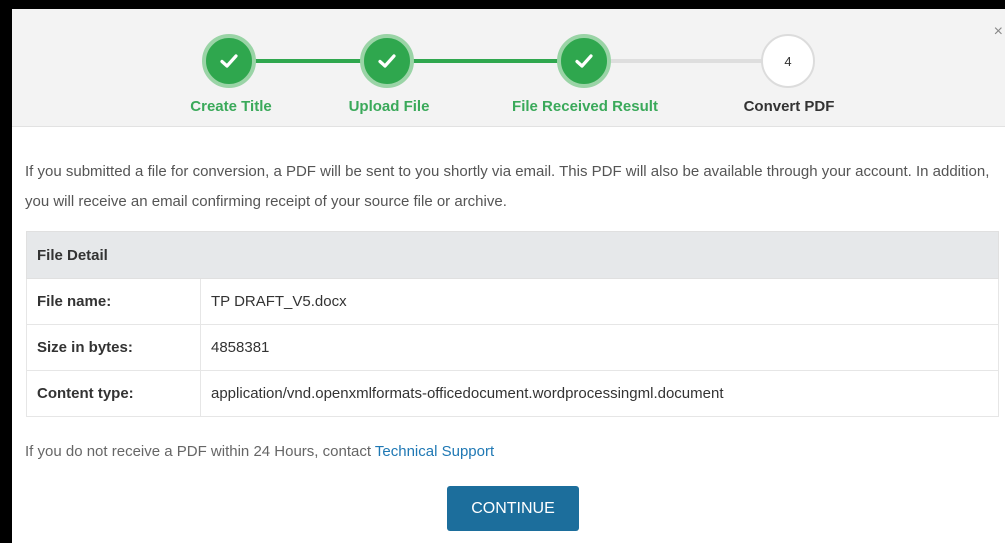 The image size is (1005, 543). What do you see at coordinates (389, 106) in the screenshot?
I see `step-label-upload-file: Upload File` at bounding box center [389, 106].